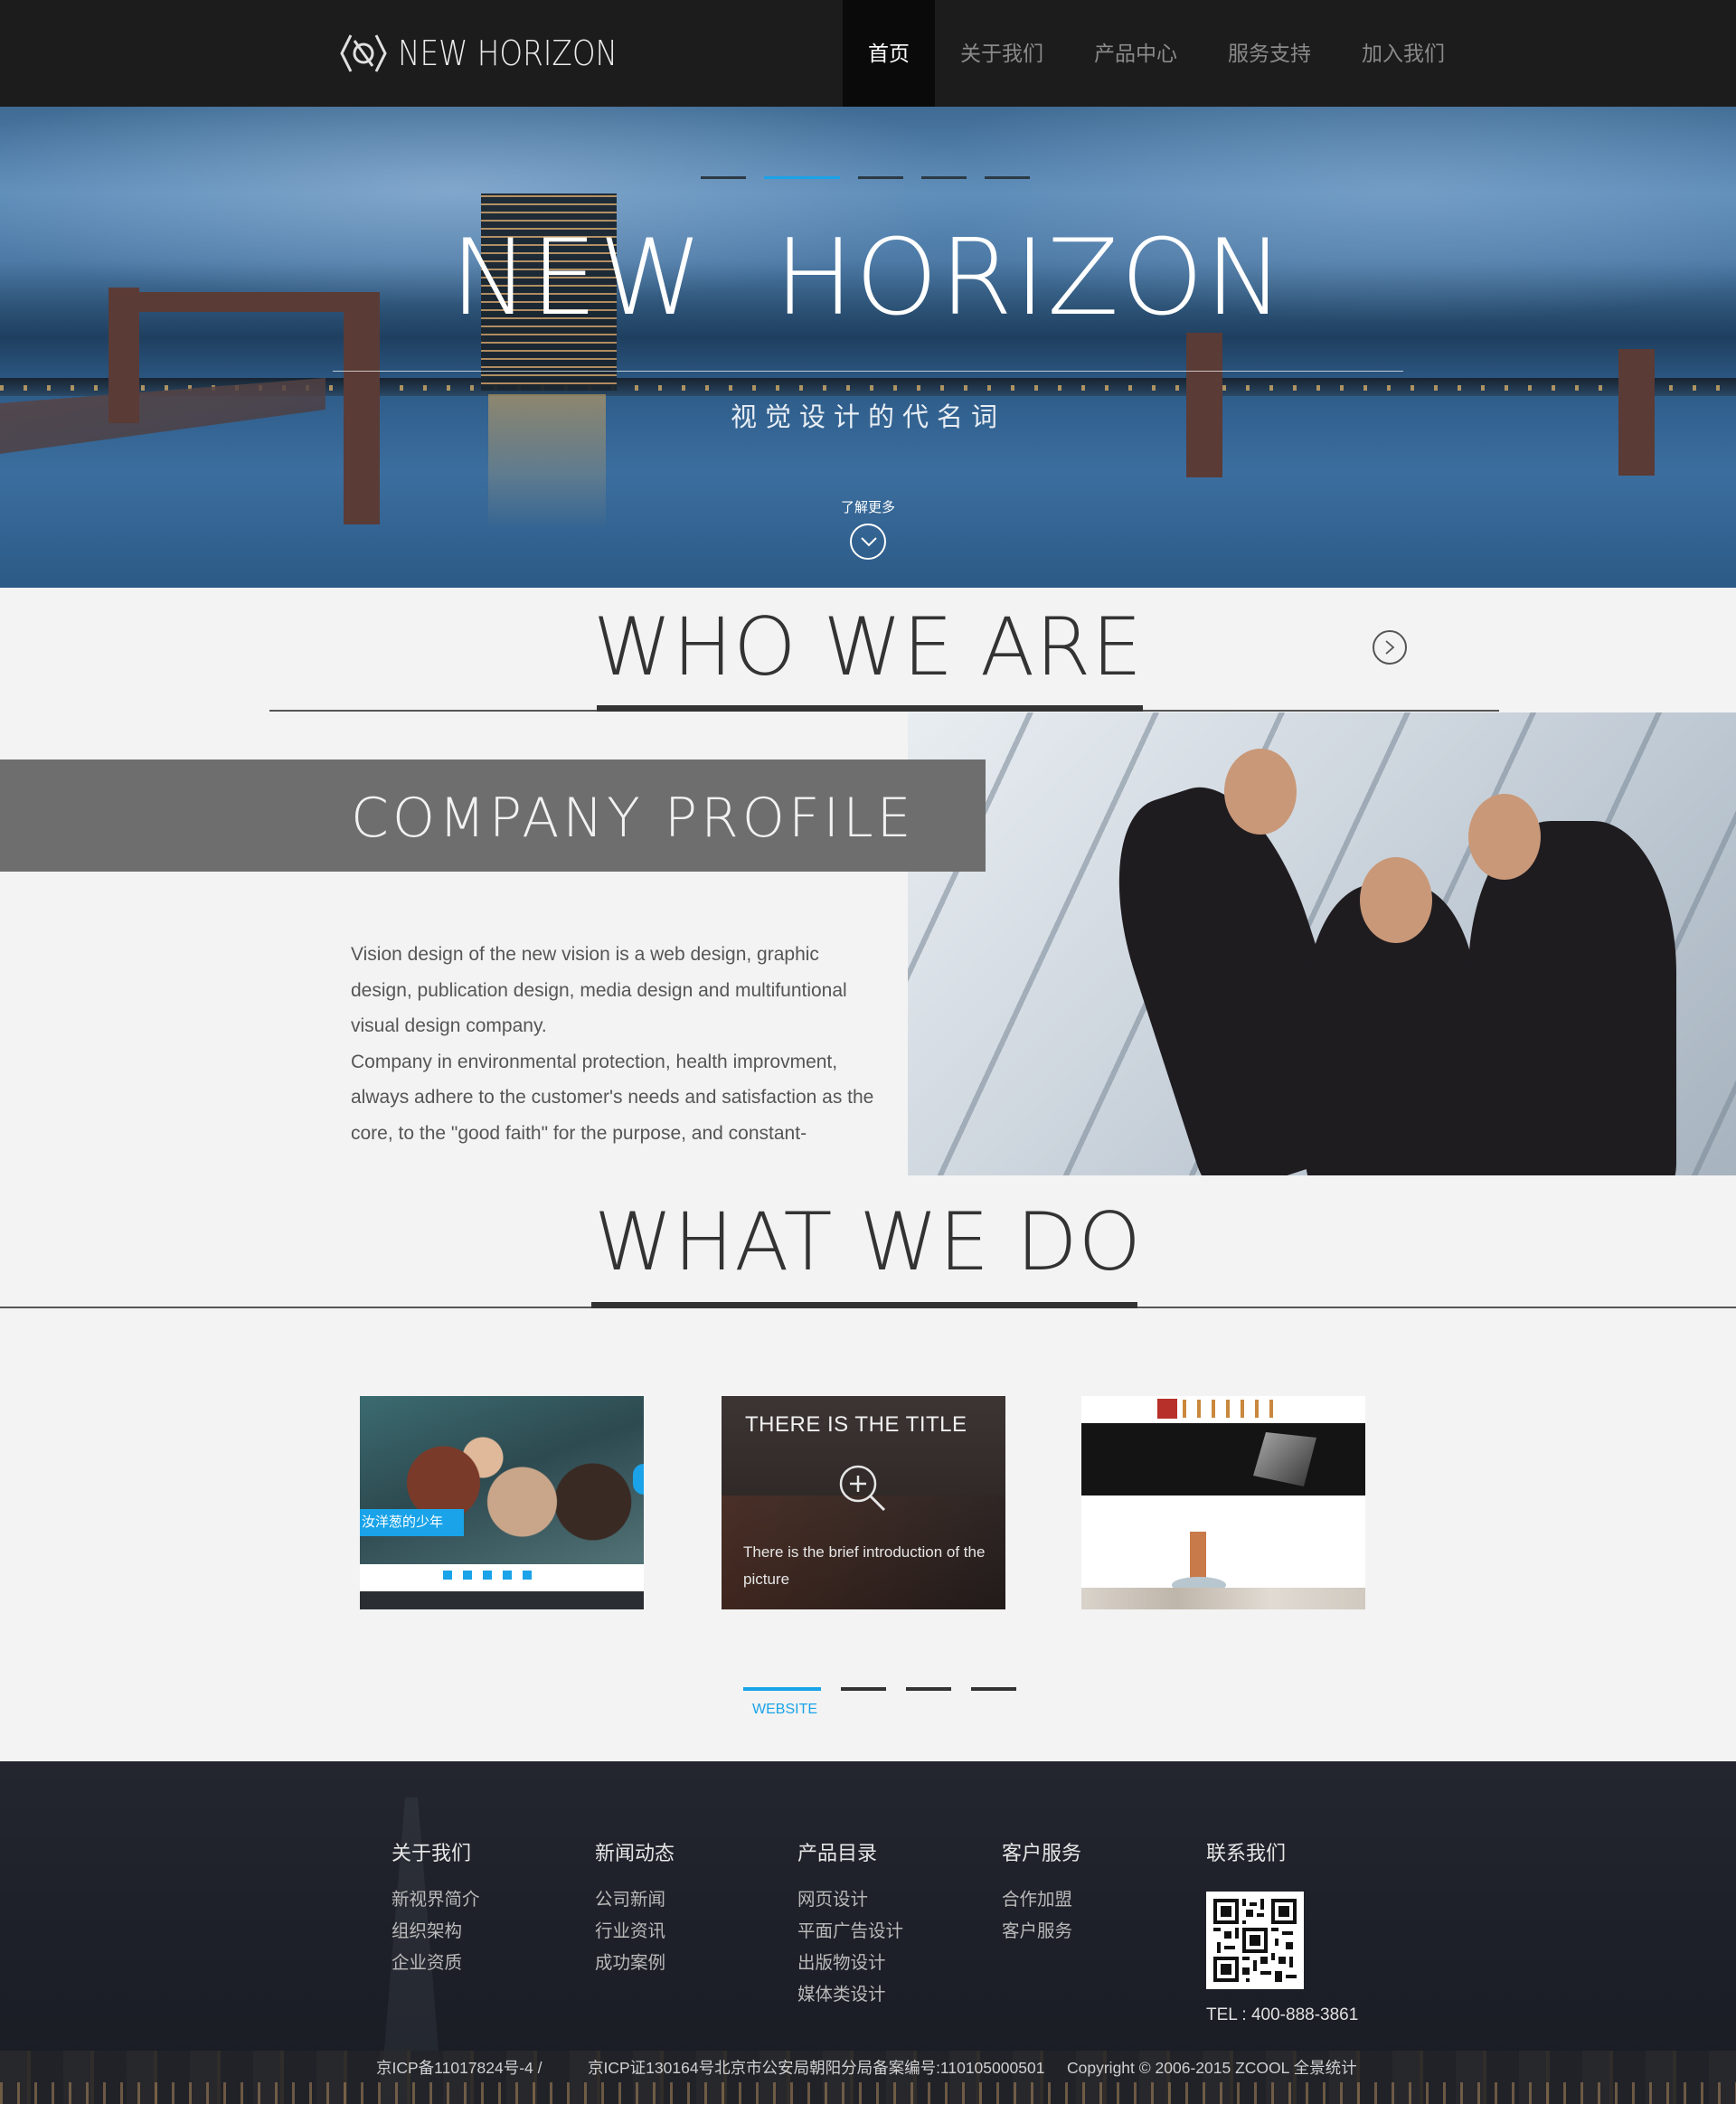 This screenshot has width=1736, height=2104. What do you see at coordinates (868, 278) in the screenshot?
I see `hero-title: NEW HORIZON` at bounding box center [868, 278].